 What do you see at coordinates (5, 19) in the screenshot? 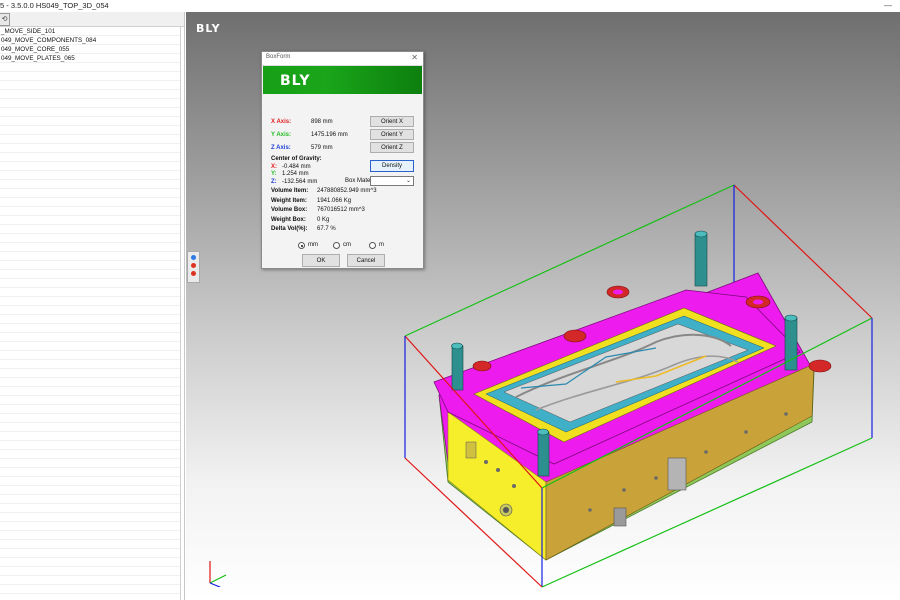
I see `refresh-icon: ⟲` at bounding box center [5, 19].